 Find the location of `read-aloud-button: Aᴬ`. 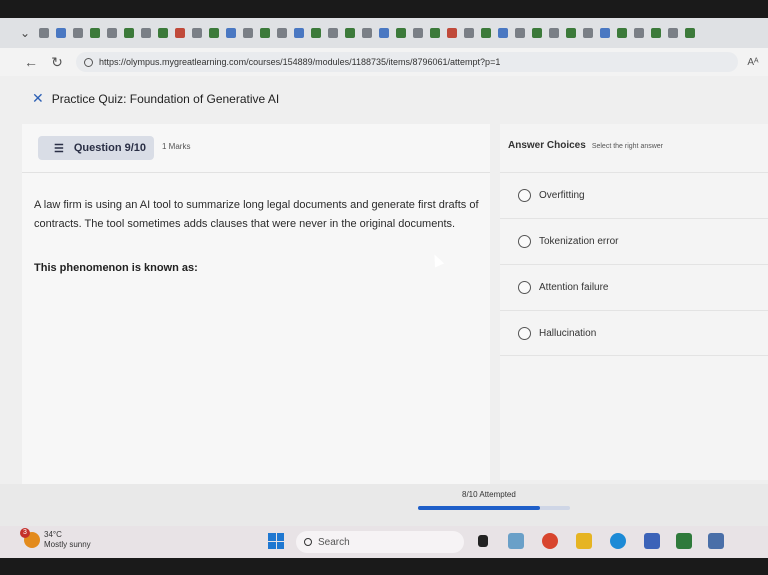

read-aloud-button: Aᴬ is located at coordinates (753, 62).